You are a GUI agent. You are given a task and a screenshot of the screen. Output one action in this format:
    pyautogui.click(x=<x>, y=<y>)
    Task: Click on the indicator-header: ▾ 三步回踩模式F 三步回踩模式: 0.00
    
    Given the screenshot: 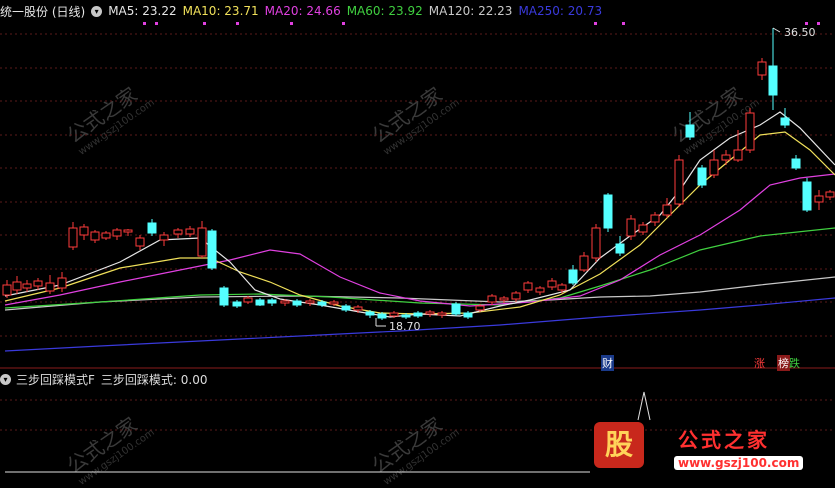 What is the action you would take?
    pyautogui.click(x=103, y=379)
    